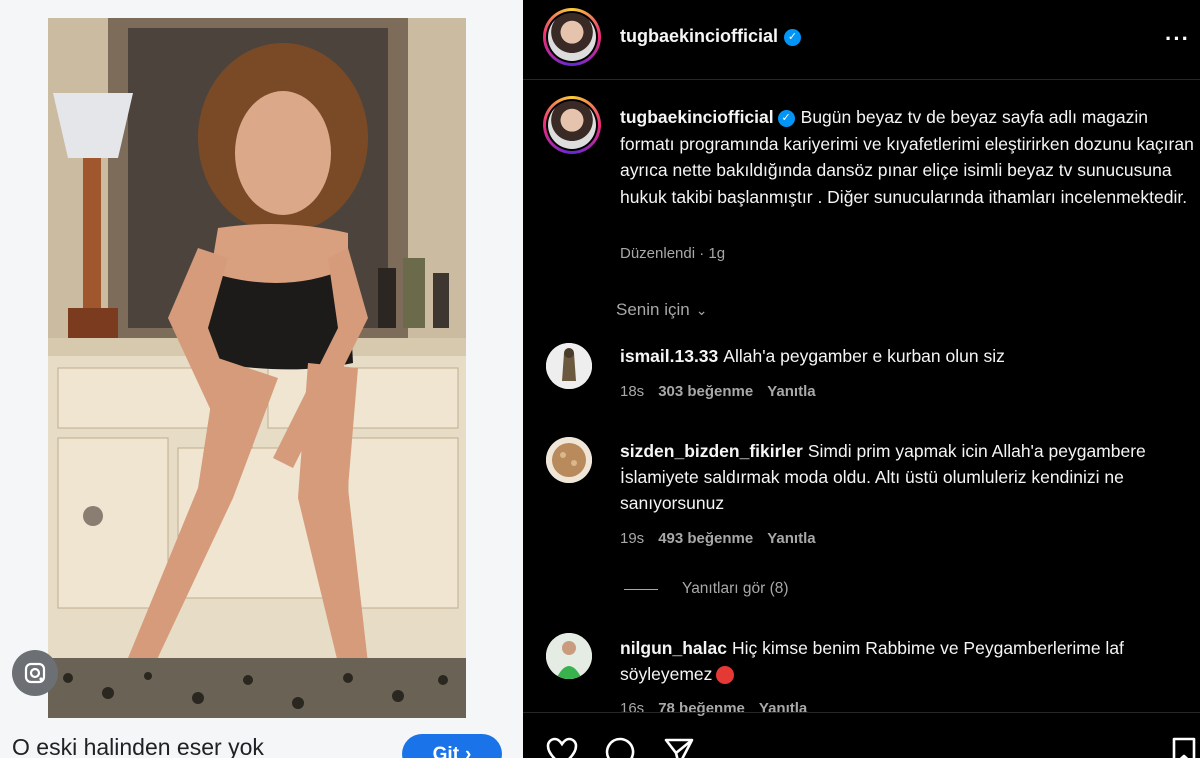 This screenshot has width=1200, height=758. Describe the element at coordinates (735, 588) in the screenshot. I see `view-replies-label: Yanıtları gör (8)` at that location.